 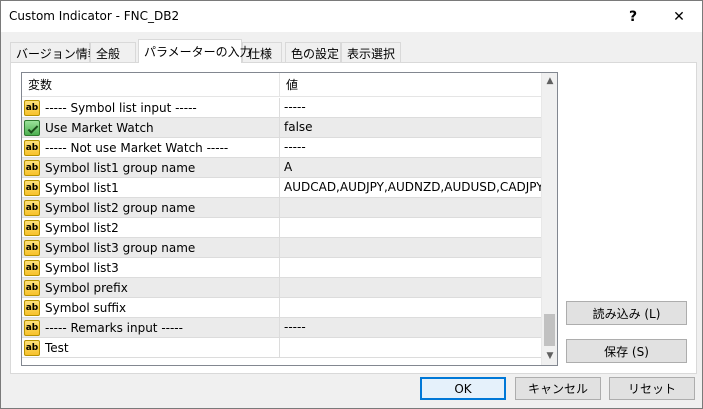 What do you see at coordinates (114, 328) in the screenshot?
I see `row-name: ----- Remarks input -----` at bounding box center [114, 328].